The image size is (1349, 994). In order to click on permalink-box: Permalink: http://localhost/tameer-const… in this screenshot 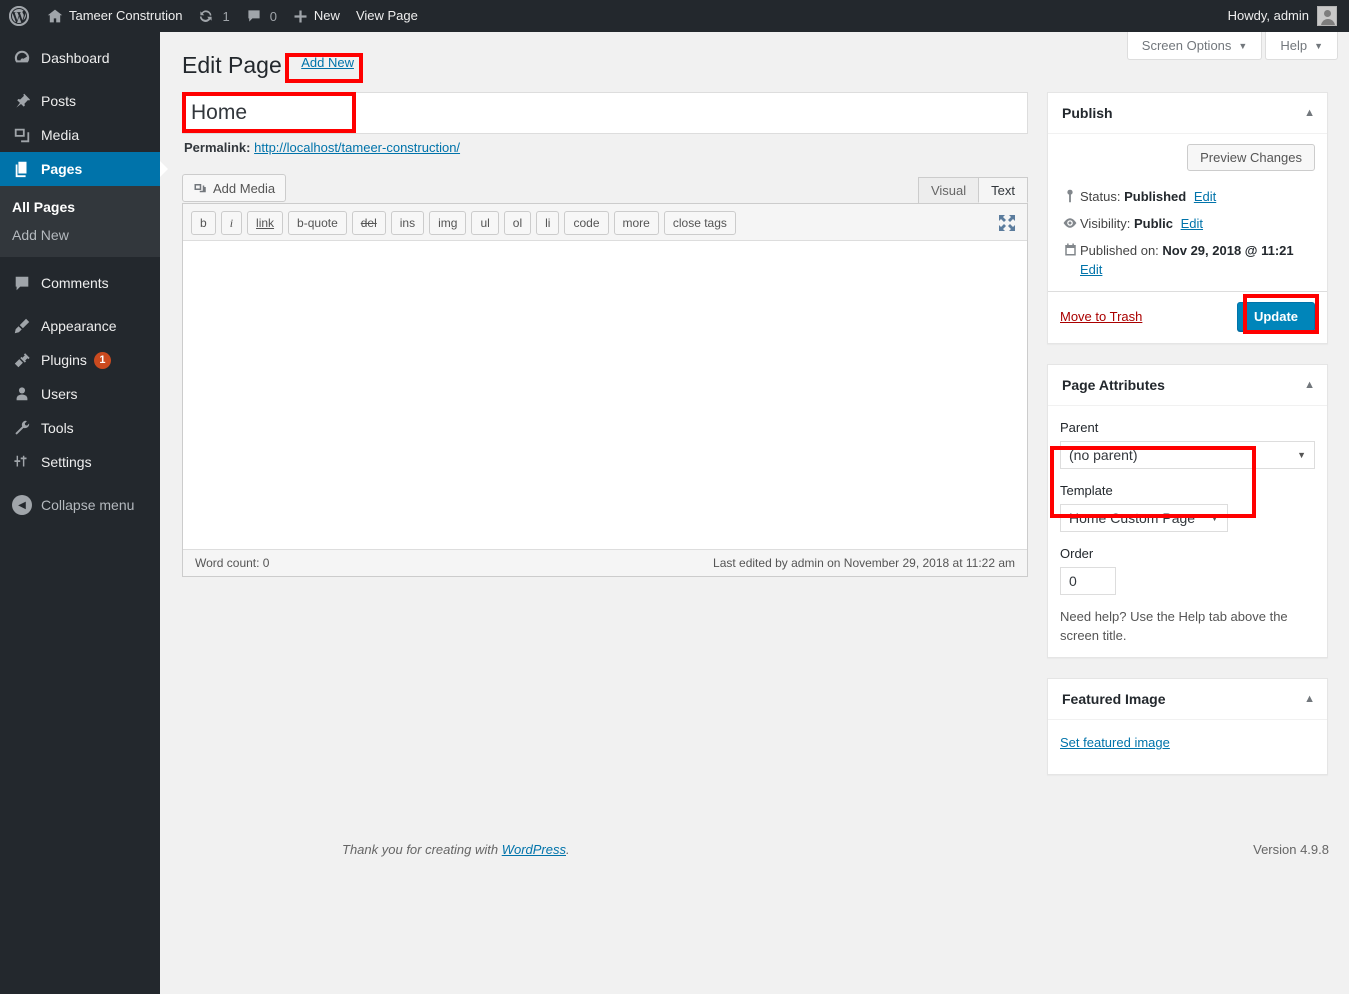, I will do `click(605, 144)`.